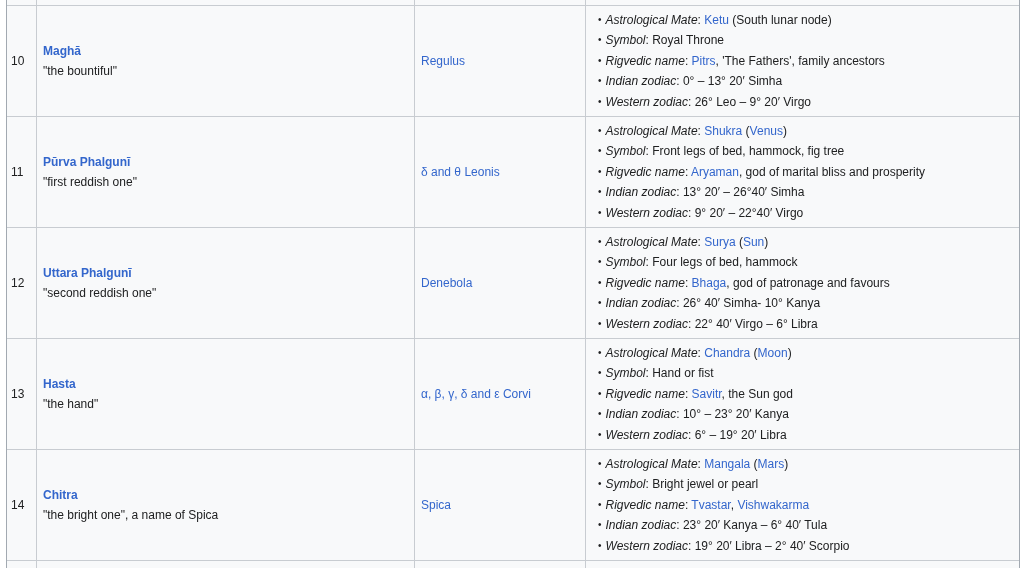 The height and width of the screenshot is (568, 1023). Describe the element at coordinates (723, 131) in the screenshot. I see `detail-link: Shukra` at that location.